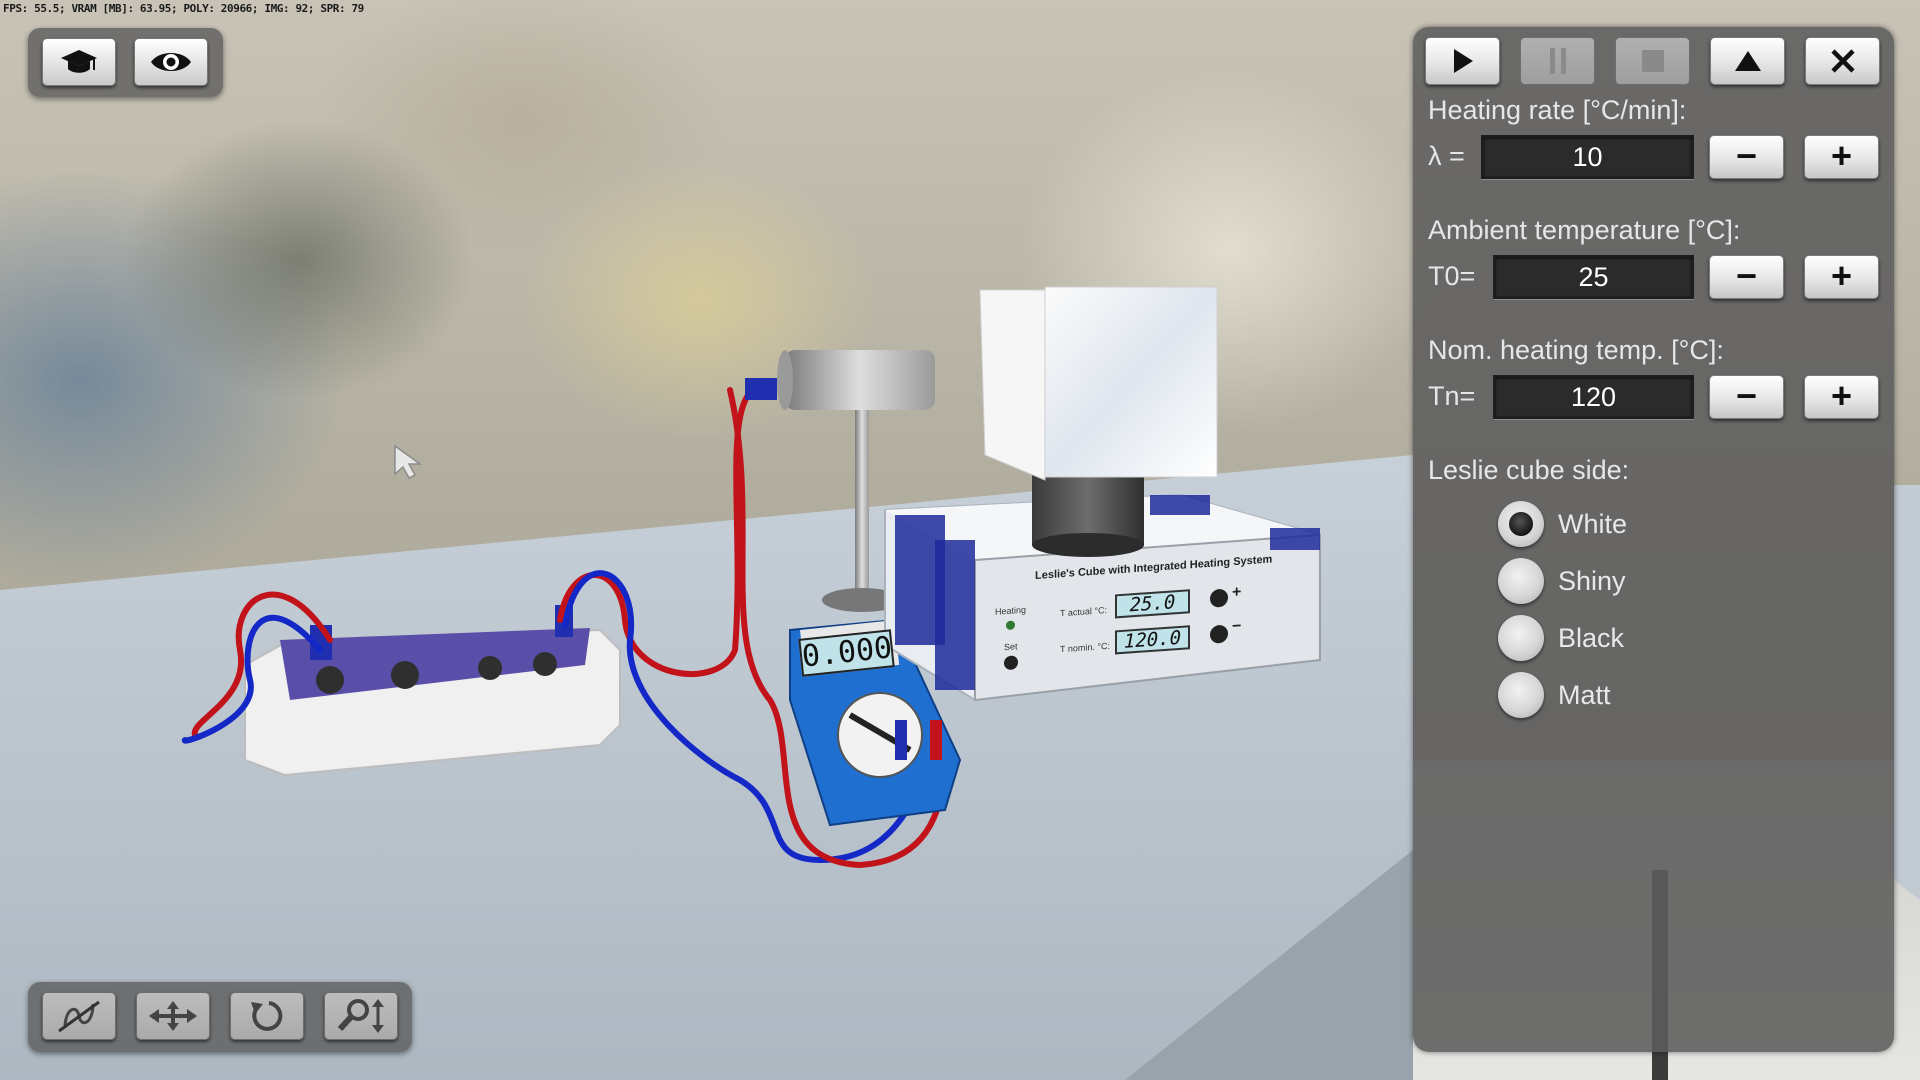 The width and height of the screenshot is (1920, 1080). What do you see at coordinates (1576, 350) in the screenshot?
I see `nominal-label: Nom. heating temp. [°C]:` at bounding box center [1576, 350].